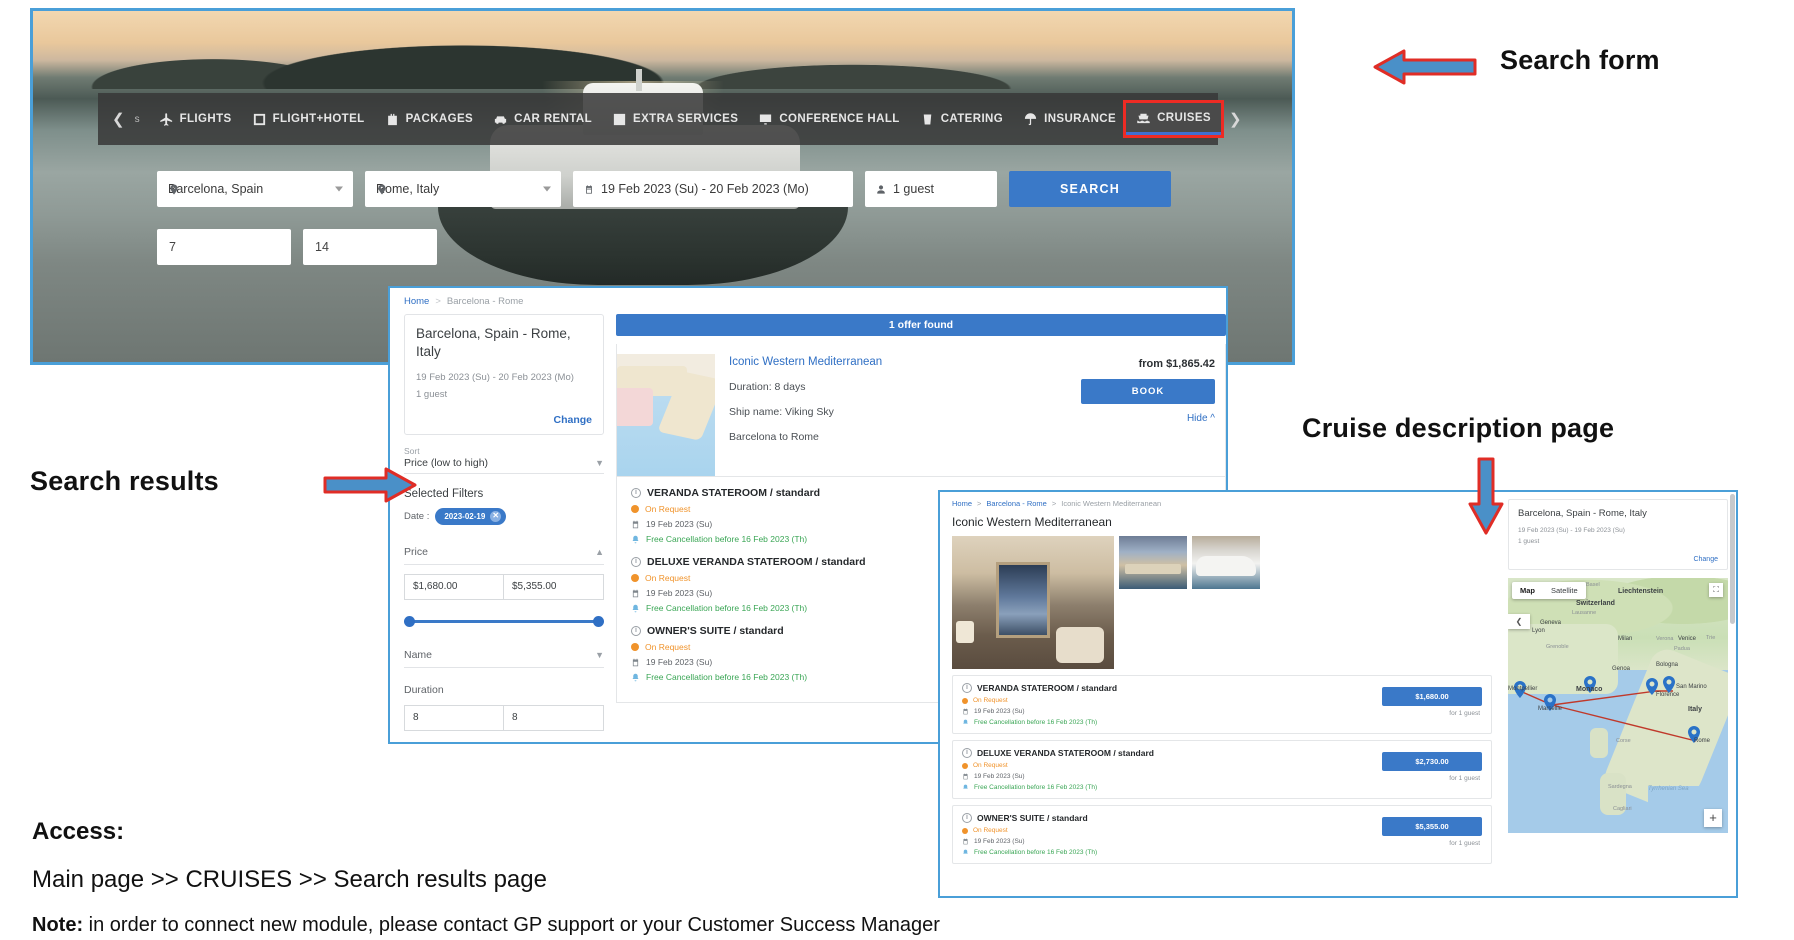 This screenshot has height=940, width=1794. I want to click on origin-field: Barcelona, Spain, so click(255, 189).